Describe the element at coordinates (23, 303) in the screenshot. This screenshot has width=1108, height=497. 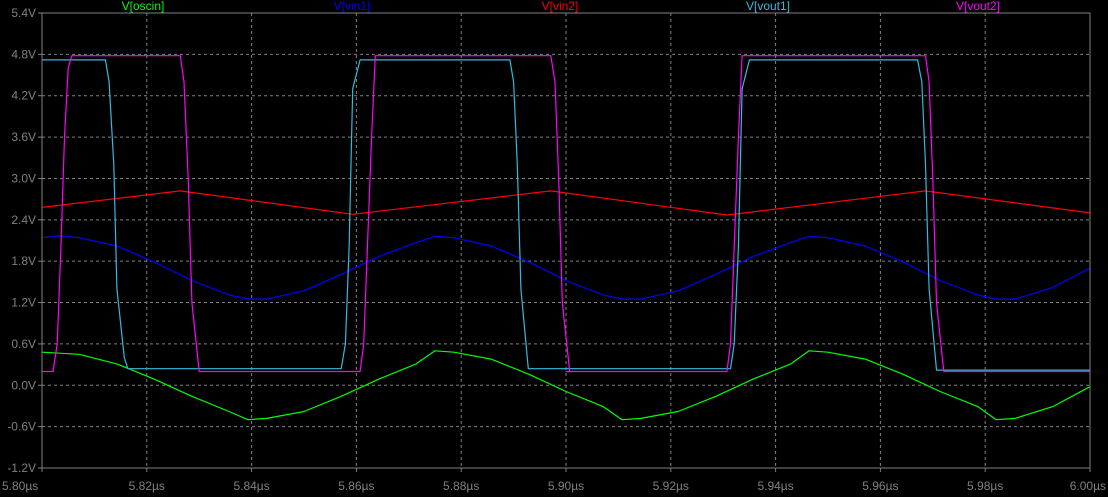
I see `y-tick-label: 1.2V` at that location.